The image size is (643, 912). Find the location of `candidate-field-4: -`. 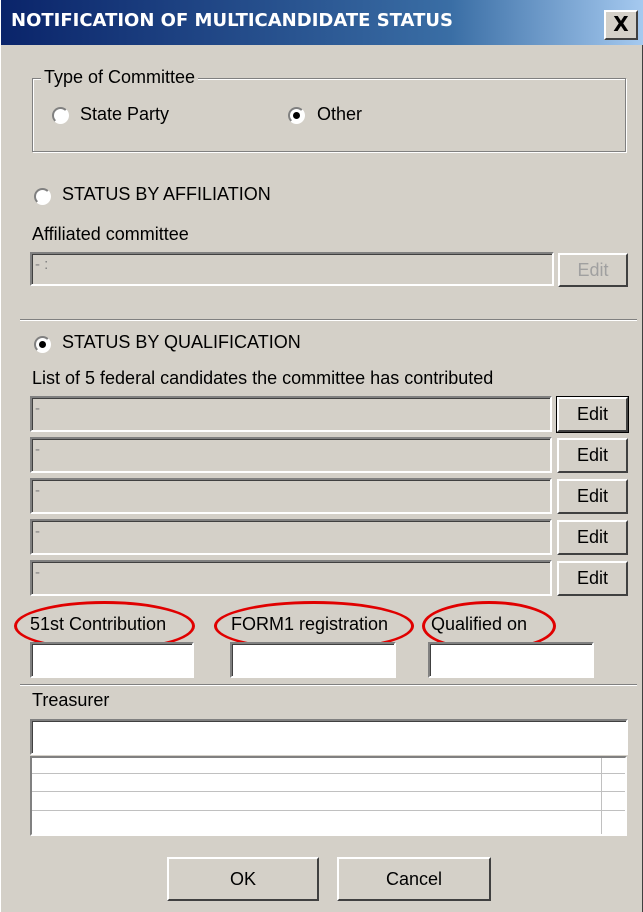

candidate-field-4: - is located at coordinates (291, 537).